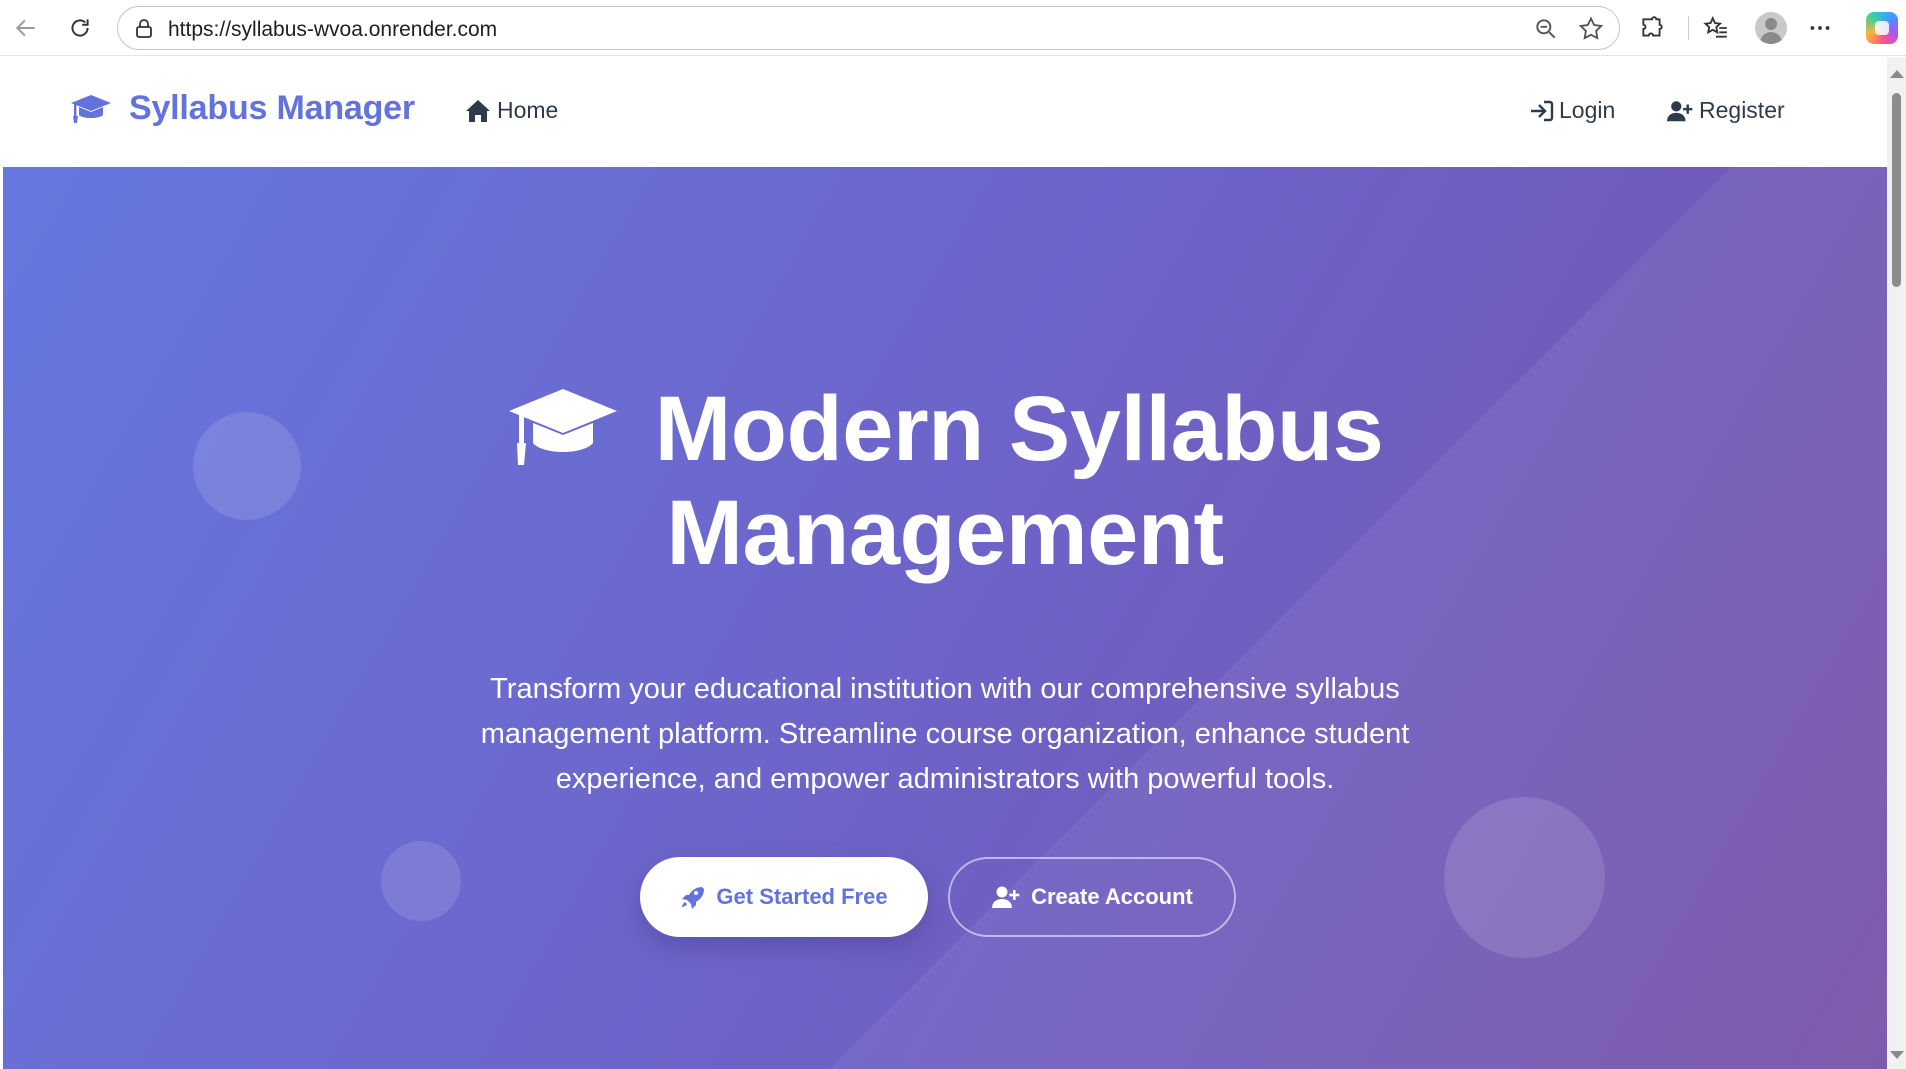 The height and width of the screenshot is (1069, 1906). Describe the element at coordinates (1591, 29) in the screenshot. I see `favorite-star-icon` at that location.